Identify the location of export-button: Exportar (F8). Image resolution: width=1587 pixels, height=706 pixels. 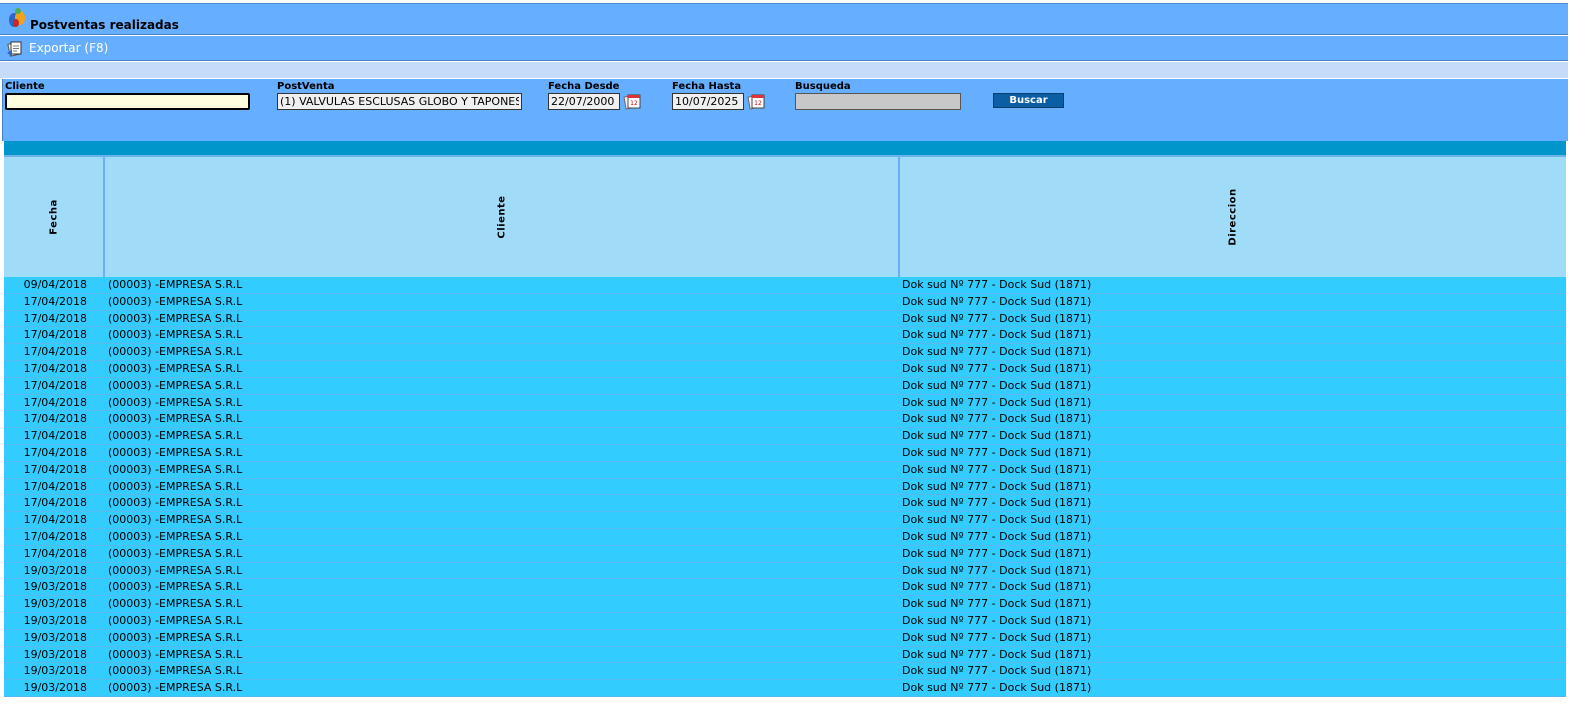
(57, 48).